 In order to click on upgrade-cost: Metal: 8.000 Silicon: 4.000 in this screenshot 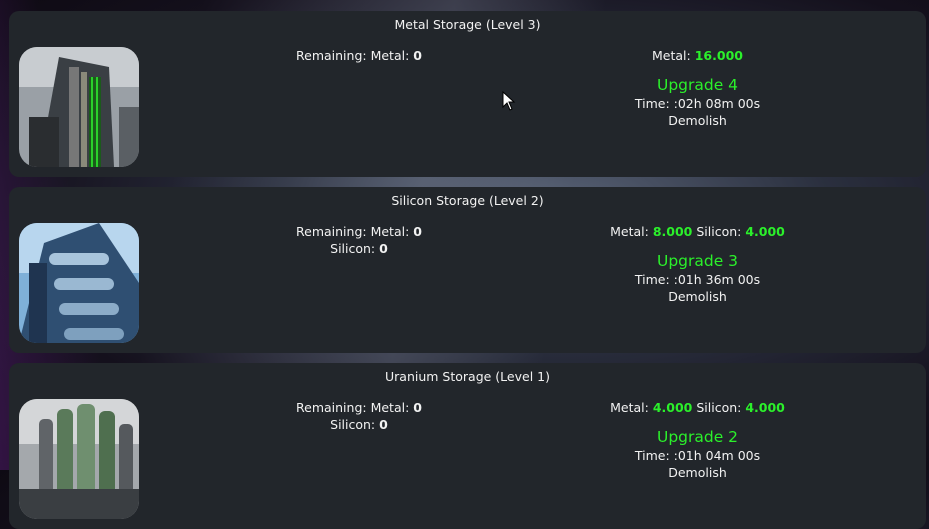, I will do `click(697, 231)`.